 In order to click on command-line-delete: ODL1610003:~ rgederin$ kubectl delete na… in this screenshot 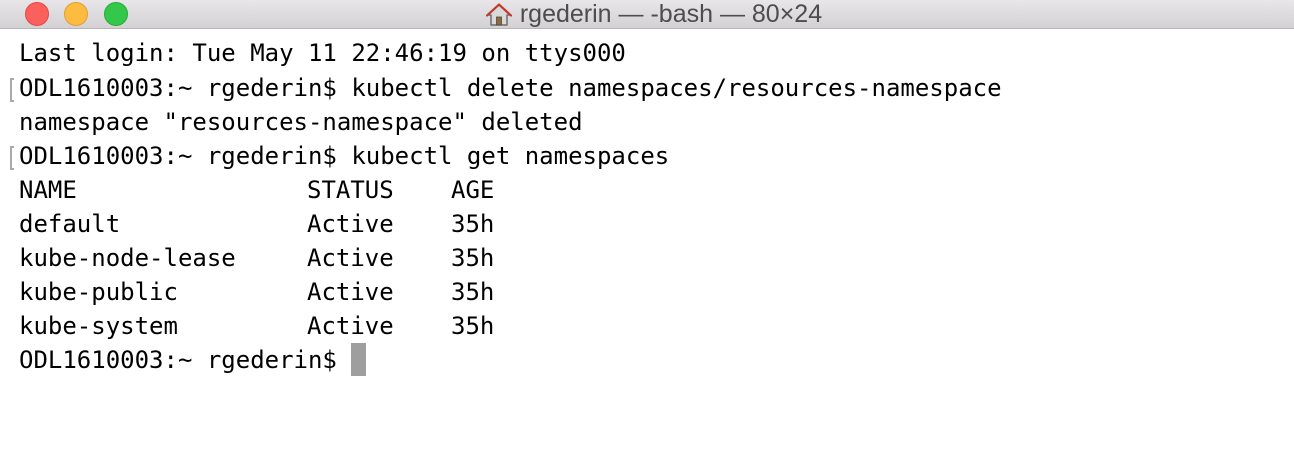, I will do `click(510, 88)`.